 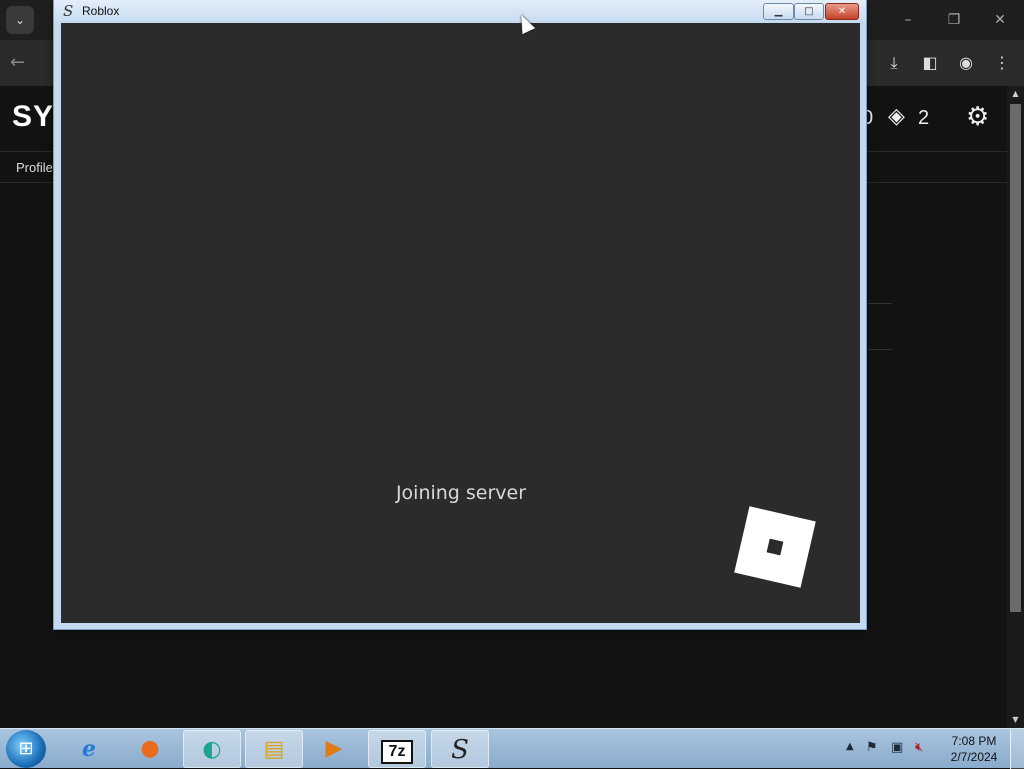 I want to click on close-button: ✕, so click(x=842, y=11).